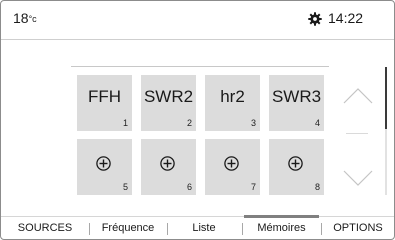 Image resolution: width=395 pixels, height=240 pixels. Describe the element at coordinates (128, 228) in the screenshot. I see `tab-frequence: Fréquence` at that location.